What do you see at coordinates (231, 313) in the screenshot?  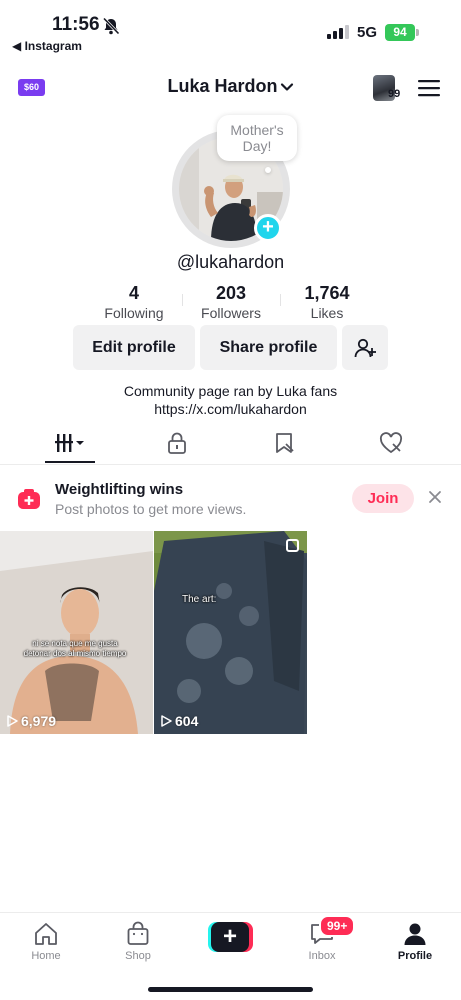 I see `stat-label: Followers` at bounding box center [231, 313].